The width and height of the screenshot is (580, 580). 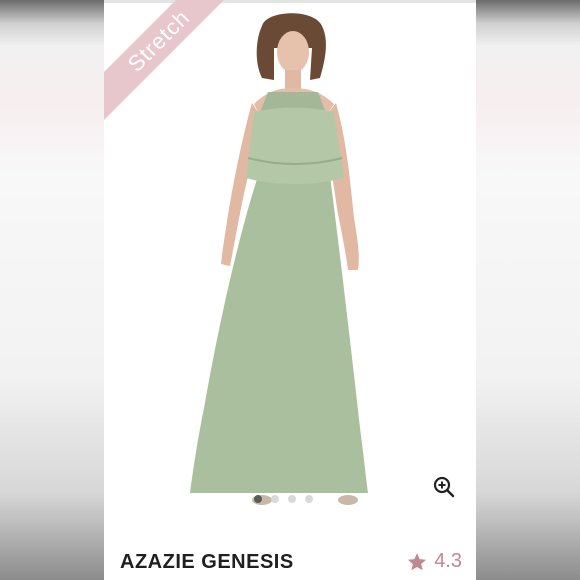 I want to click on carousel-dots, so click(x=283, y=499).